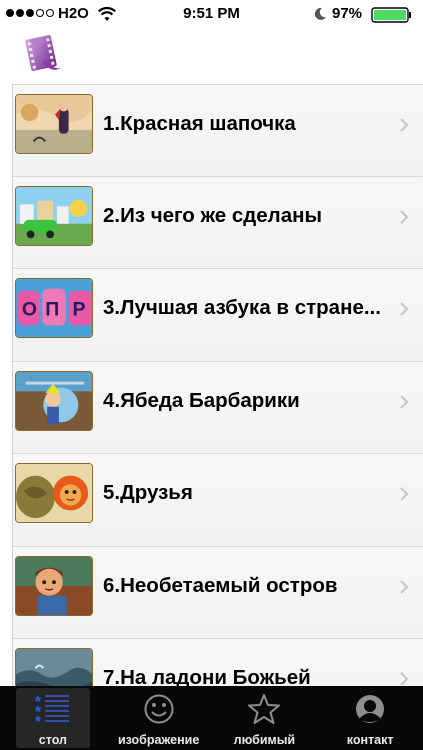 Image resolution: width=423 pixels, height=750 pixels. I want to click on battery-icon, so click(391, 15).